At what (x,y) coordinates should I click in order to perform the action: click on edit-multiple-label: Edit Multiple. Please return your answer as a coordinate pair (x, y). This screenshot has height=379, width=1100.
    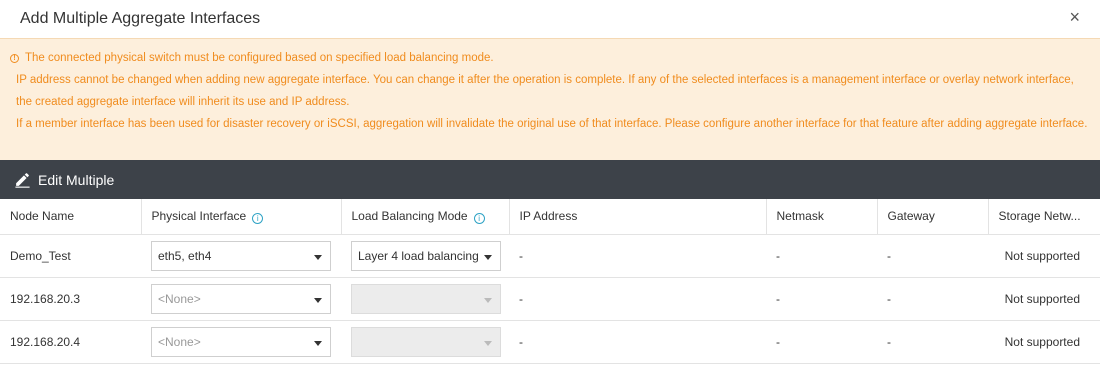
    Looking at the image, I should click on (76, 179).